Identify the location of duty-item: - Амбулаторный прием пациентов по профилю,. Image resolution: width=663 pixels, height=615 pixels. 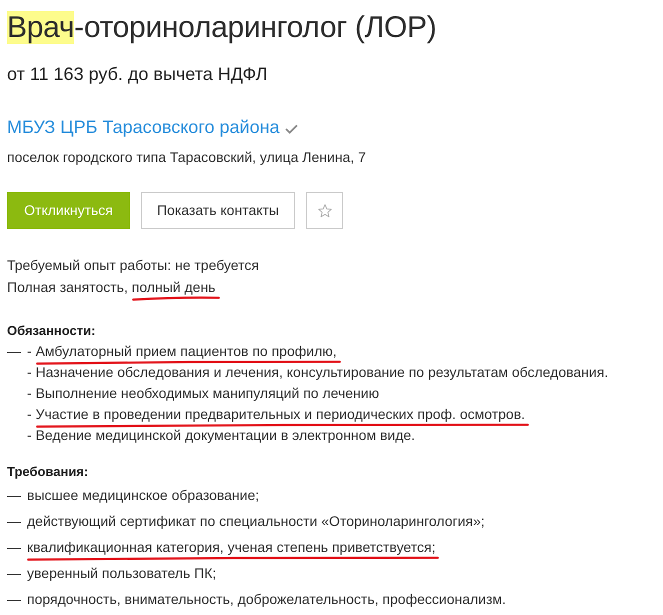
(182, 351).